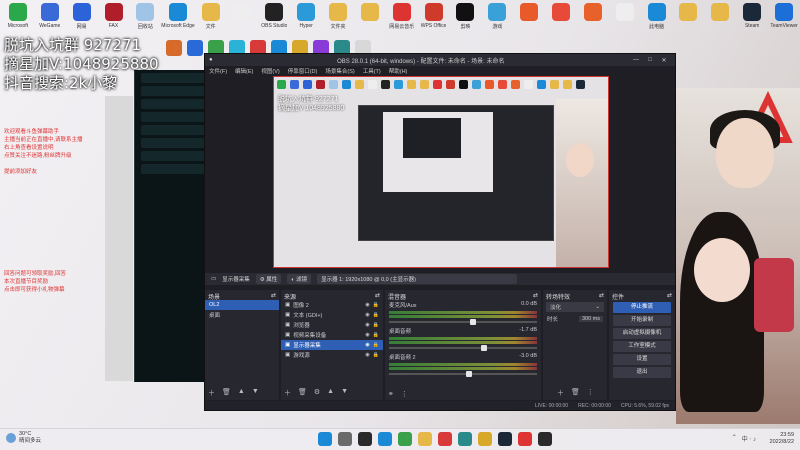  What do you see at coordinates (178, 20) in the screenshot?
I see `desktop-shortcut: Microsoft Edge` at bounding box center [178, 20].